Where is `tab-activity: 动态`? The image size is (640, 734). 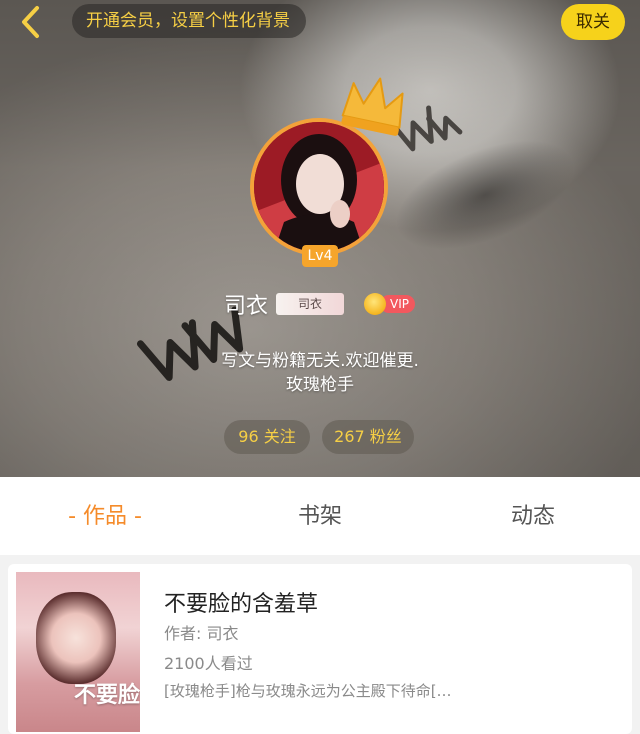
tab-activity: 动态 is located at coordinates (533, 516).